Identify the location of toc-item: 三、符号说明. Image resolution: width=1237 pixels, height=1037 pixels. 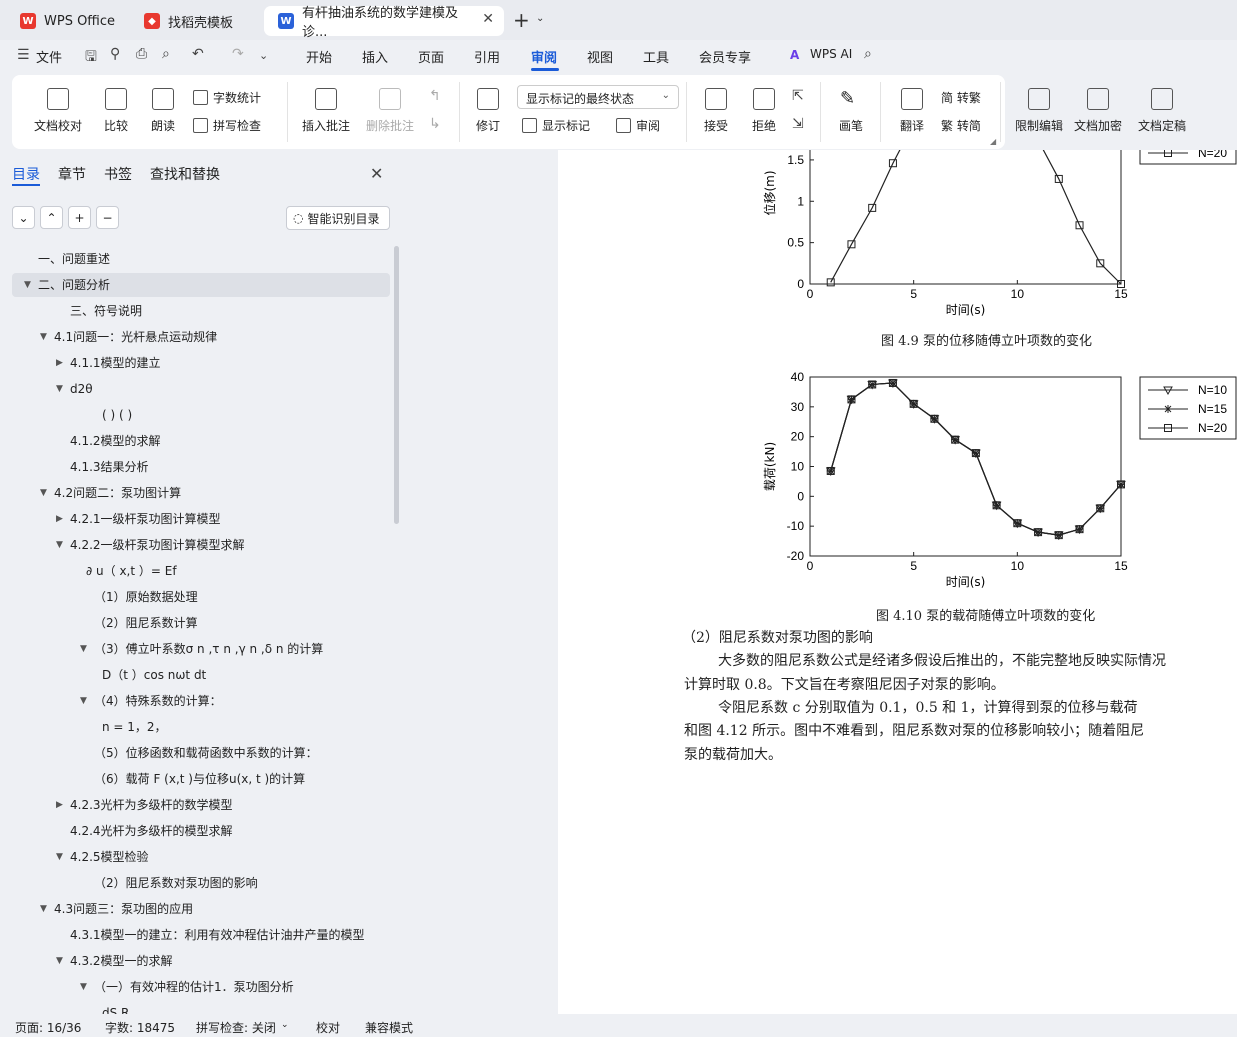
(106, 311).